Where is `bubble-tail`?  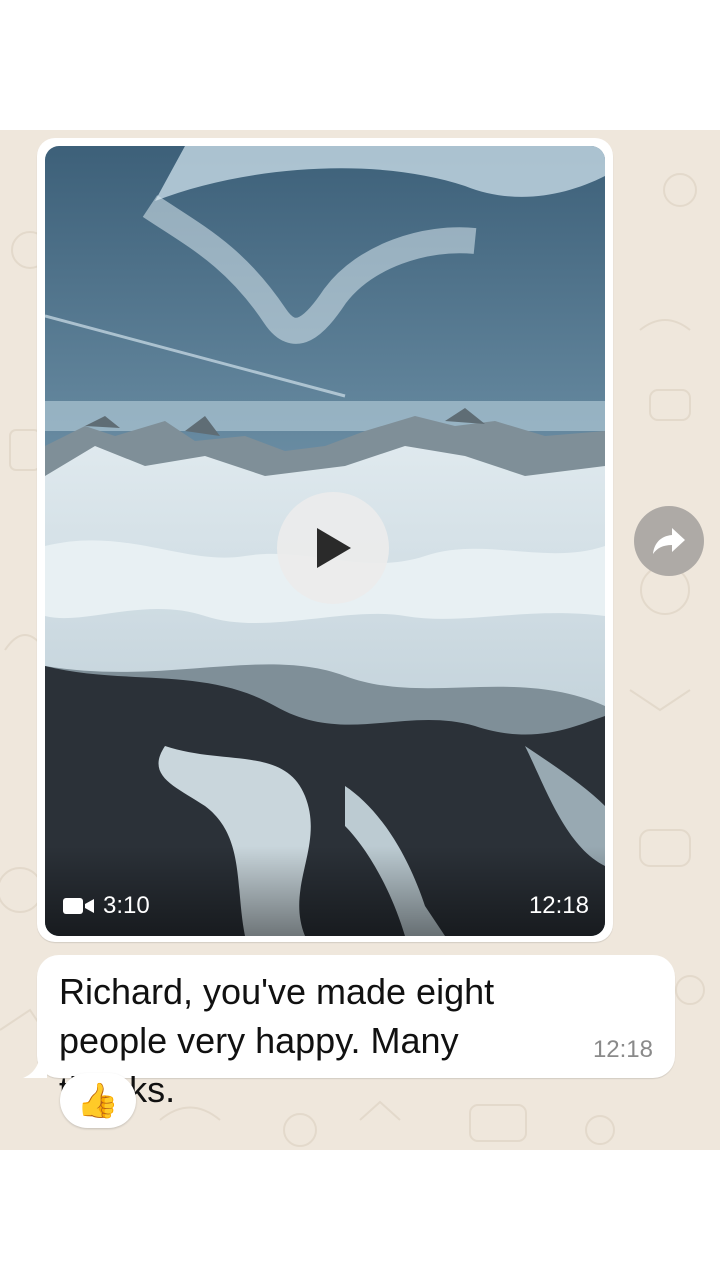 bubble-tail is located at coordinates (35, 1065).